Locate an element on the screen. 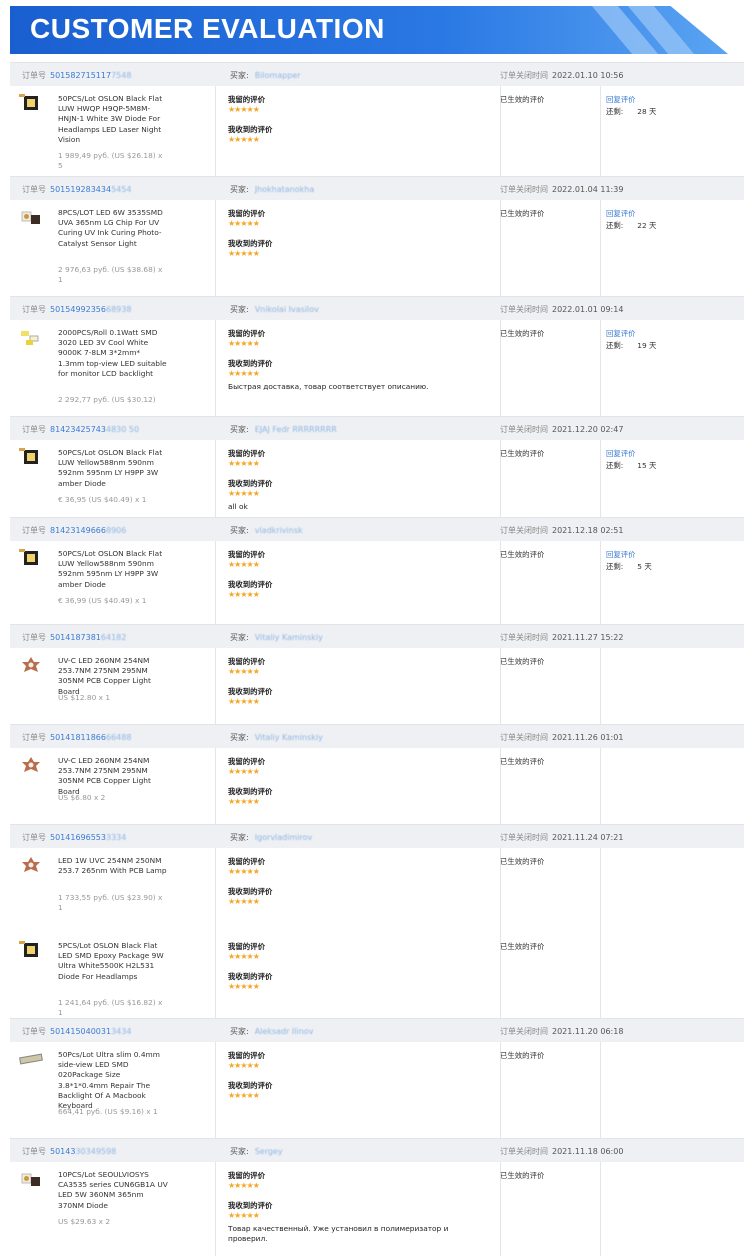 This screenshot has height=1256, width=750. buyer-field: 买家: EJAJ Fedr RRRRRRRR is located at coordinates (283, 429).